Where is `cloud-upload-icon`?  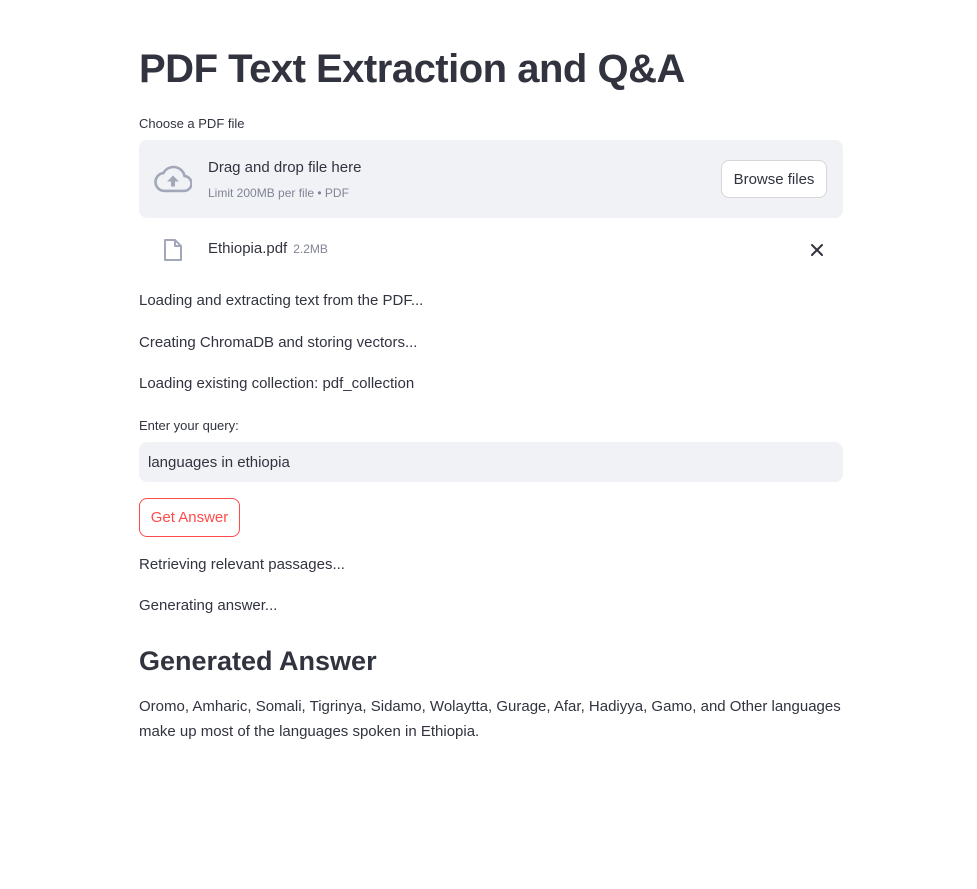 cloud-upload-icon is located at coordinates (173, 179).